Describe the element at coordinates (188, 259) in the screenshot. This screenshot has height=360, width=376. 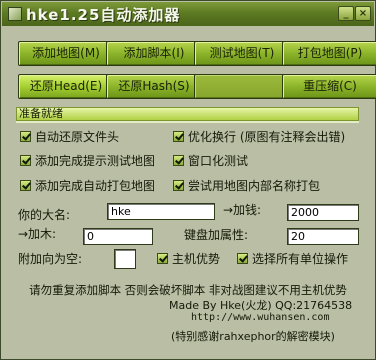
I see `host-advantage-checkbox: 主机优势` at that location.